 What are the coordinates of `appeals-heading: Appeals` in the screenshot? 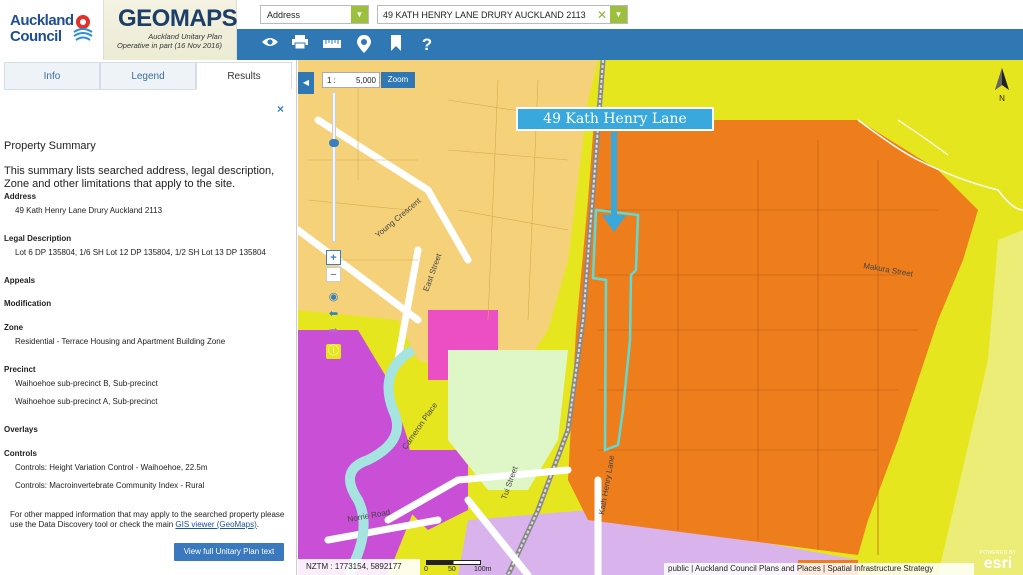 It's located at (20, 280).